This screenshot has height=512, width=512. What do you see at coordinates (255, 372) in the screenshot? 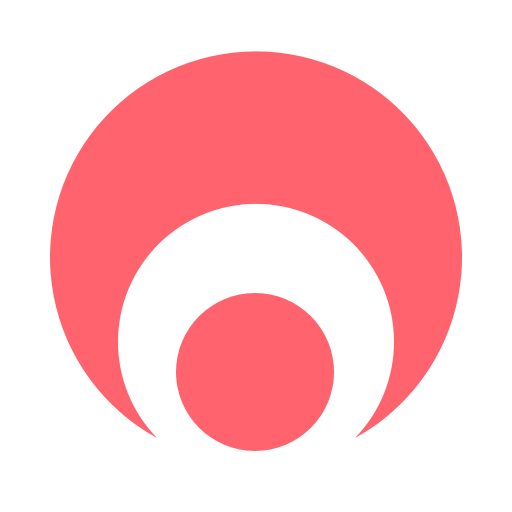
I see `inner-dot-shape` at bounding box center [255, 372].